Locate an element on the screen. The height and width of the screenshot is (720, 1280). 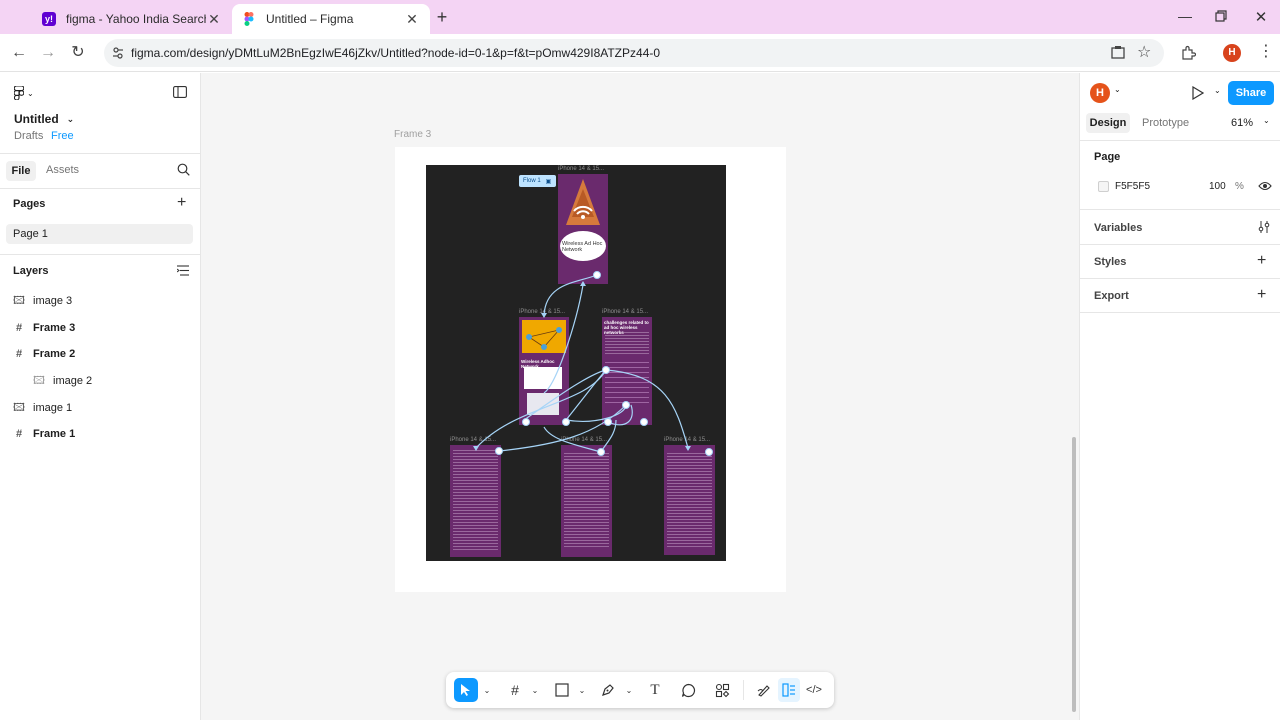
reload-icon: ↻ is located at coordinates (78, 53).